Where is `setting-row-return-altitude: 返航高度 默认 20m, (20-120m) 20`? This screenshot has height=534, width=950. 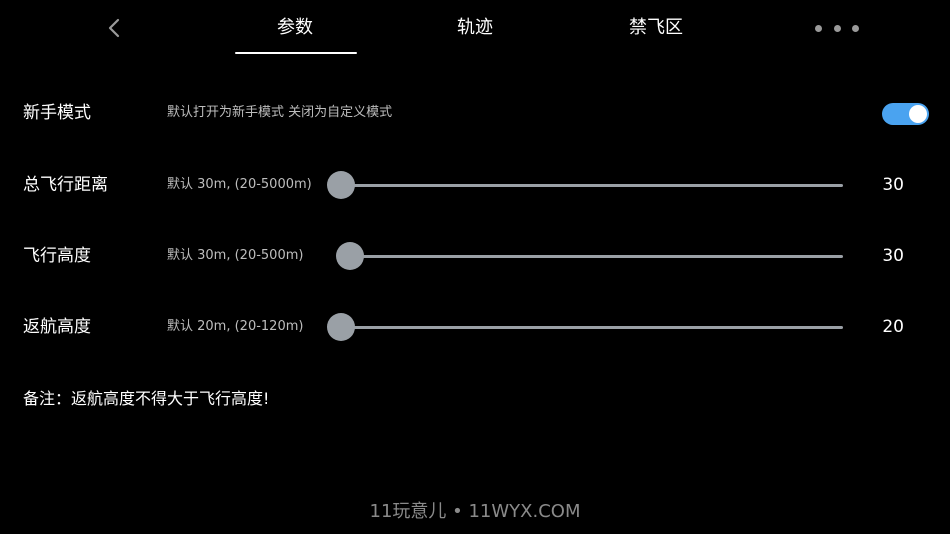 setting-row-return-altitude: 返航高度 默认 20m, (20-120m) 20 is located at coordinates (475, 327).